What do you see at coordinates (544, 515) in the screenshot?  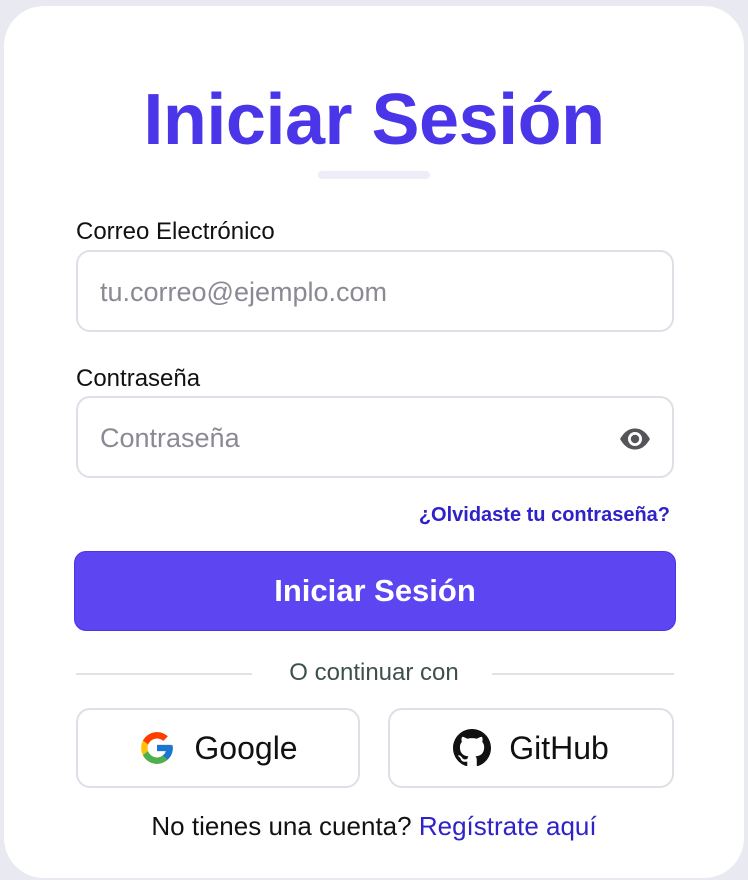 I see `forgot-password-link: ¿Olvidaste tu contraseña?` at bounding box center [544, 515].